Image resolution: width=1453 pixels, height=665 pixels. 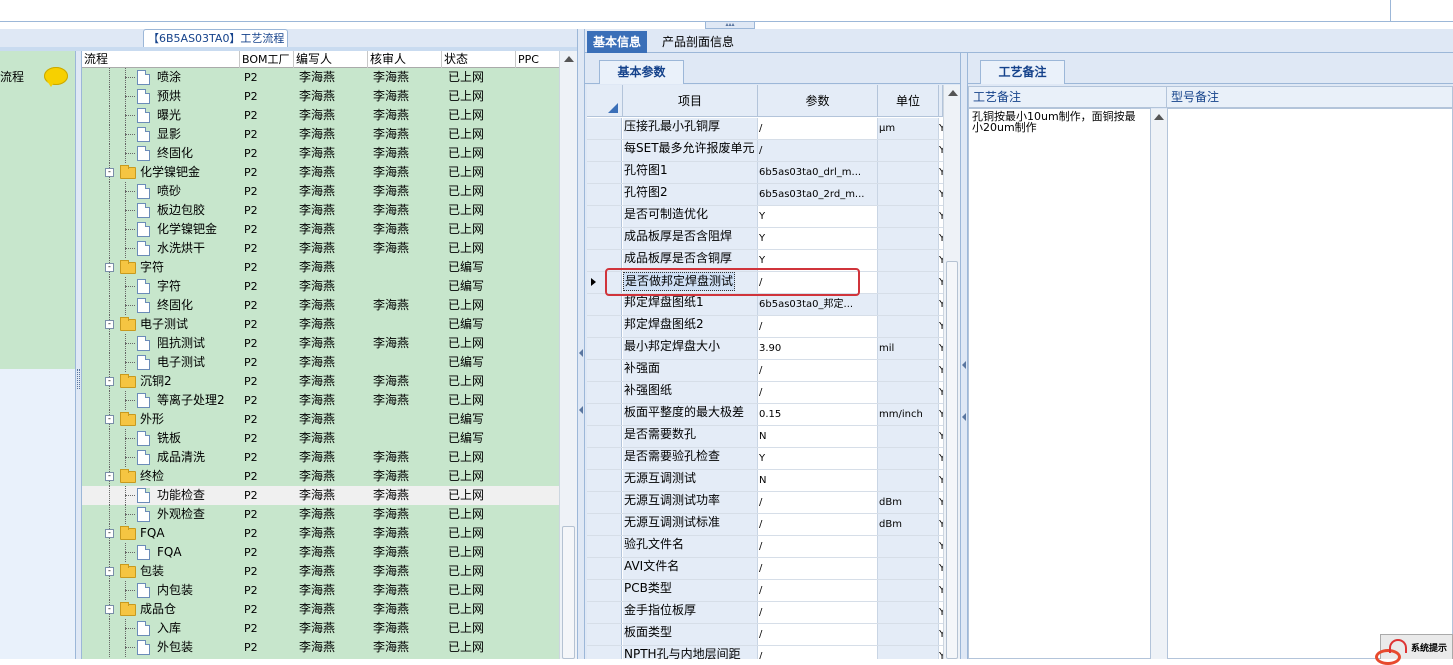 What do you see at coordinates (1022, 72) in the screenshot?
I see `tab-process-notes: 工艺备注` at bounding box center [1022, 72].